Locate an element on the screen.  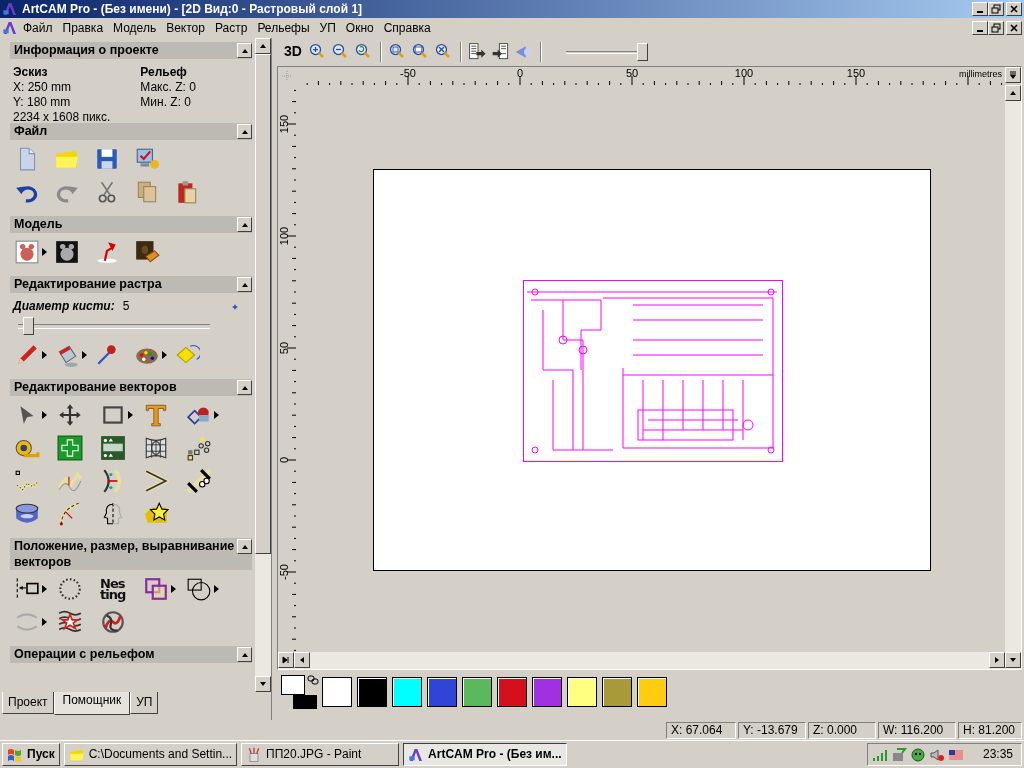
foreground-color is located at coordinates (293, 685).